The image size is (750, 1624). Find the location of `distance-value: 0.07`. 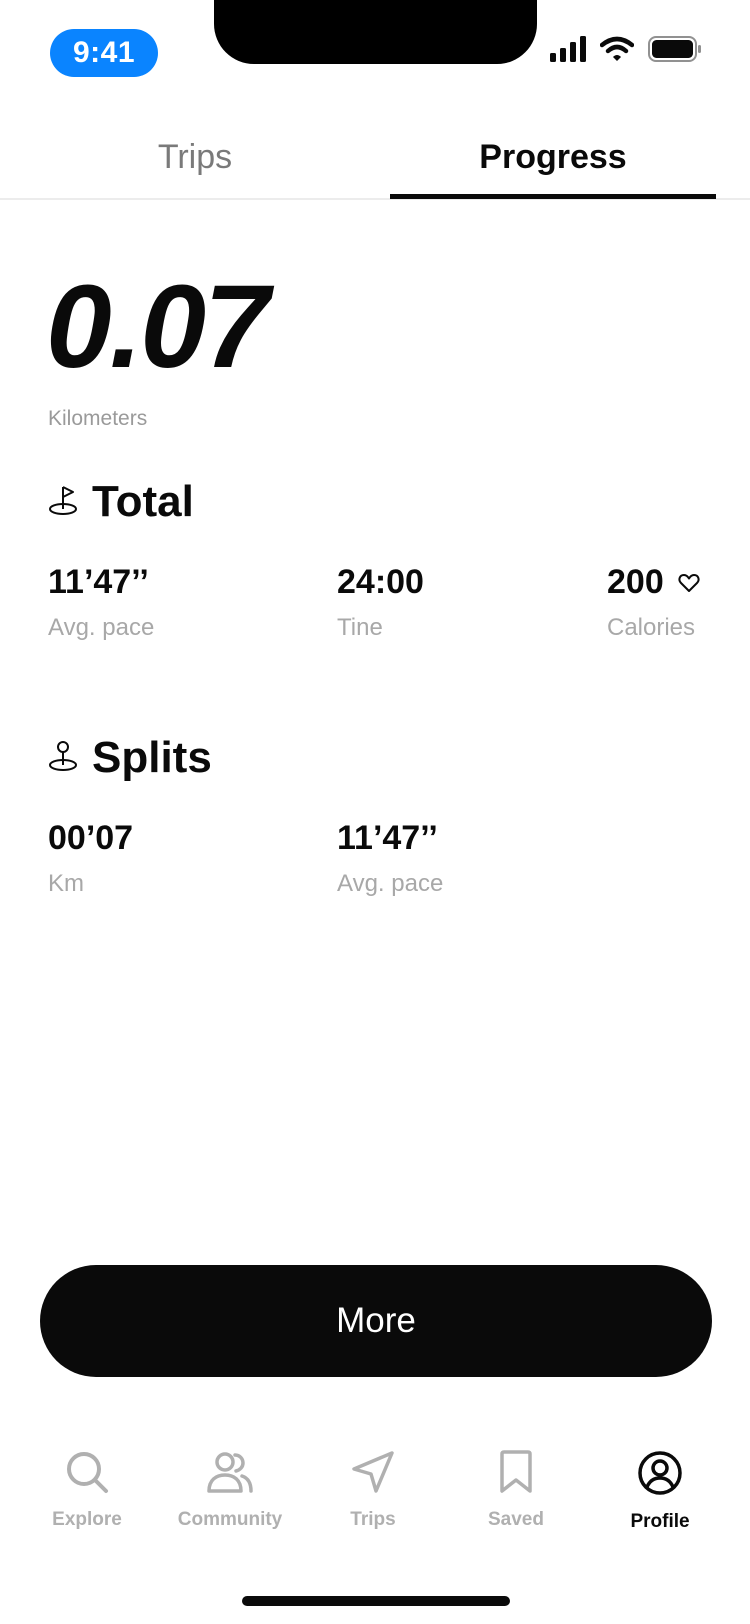

distance-value: 0.07 is located at coordinates (158, 327).